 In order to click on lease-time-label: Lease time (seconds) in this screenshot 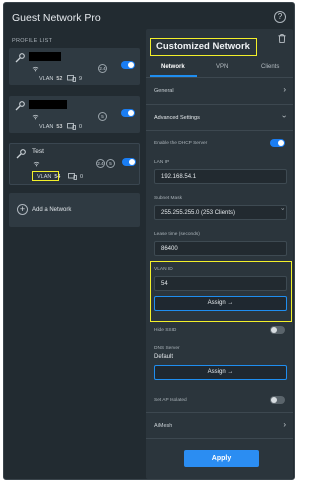, I will do `click(177, 234)`.